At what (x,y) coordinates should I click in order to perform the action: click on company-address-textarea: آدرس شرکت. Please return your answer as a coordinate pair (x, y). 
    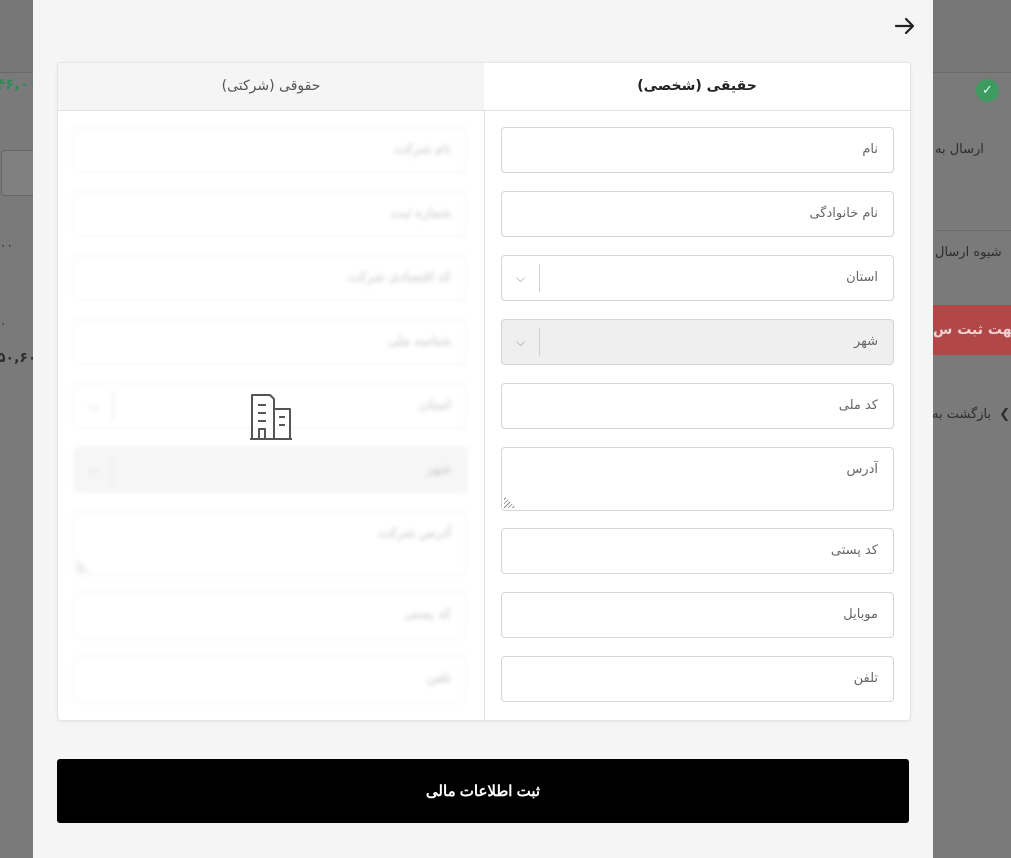
    Looking at the image, I should click on (270, 543).